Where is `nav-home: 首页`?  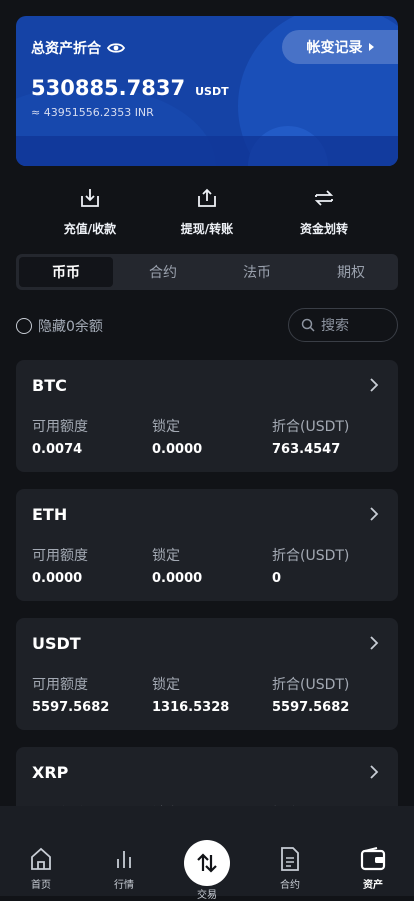
nav-home: 首页 is located at coordinates (41, 868).